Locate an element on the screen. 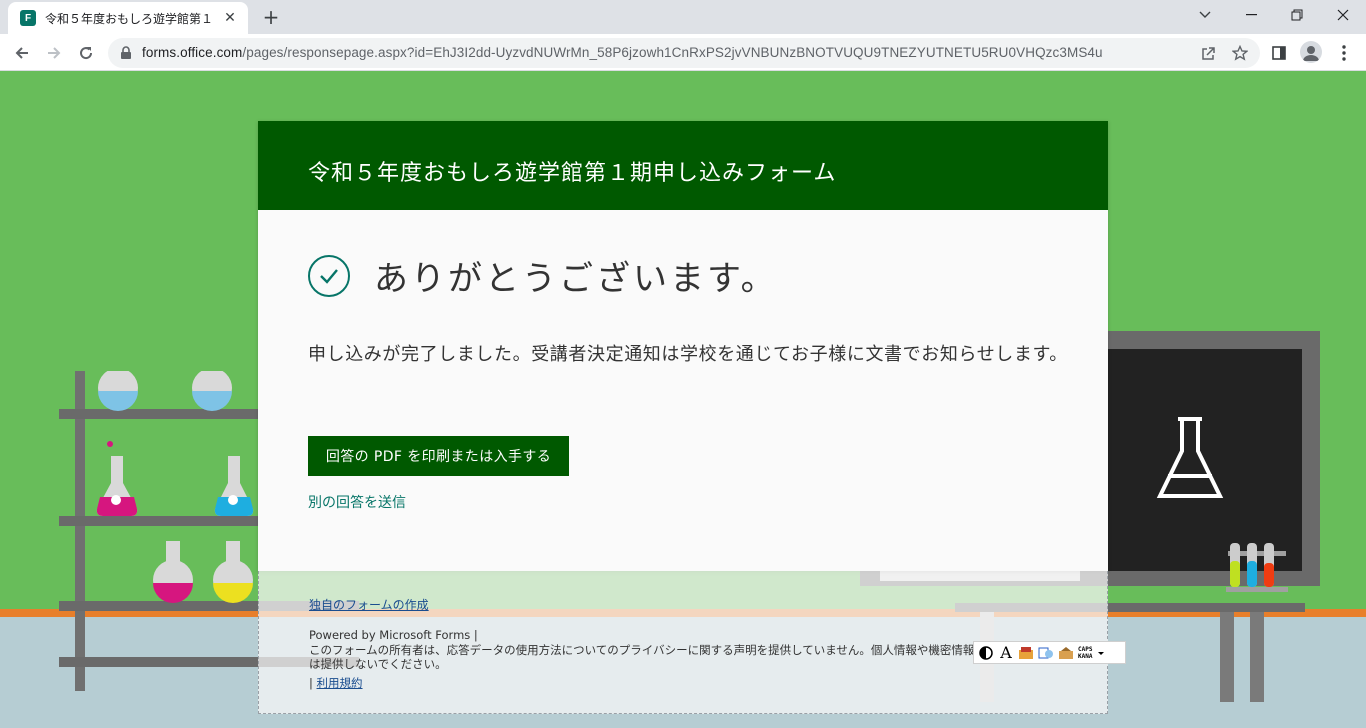  ime-mode-icon is located at coordinates (986, 653).